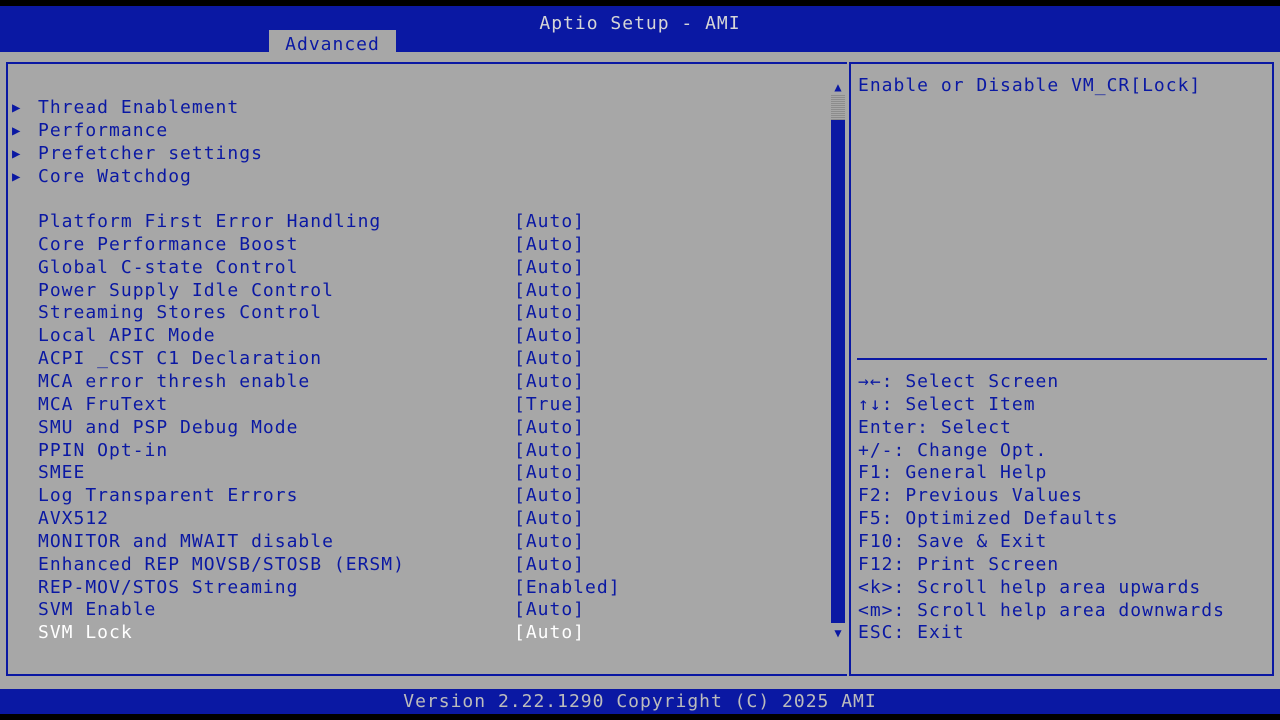  I want to click on setting-label: Local APIC Mode, so click(127, 336).